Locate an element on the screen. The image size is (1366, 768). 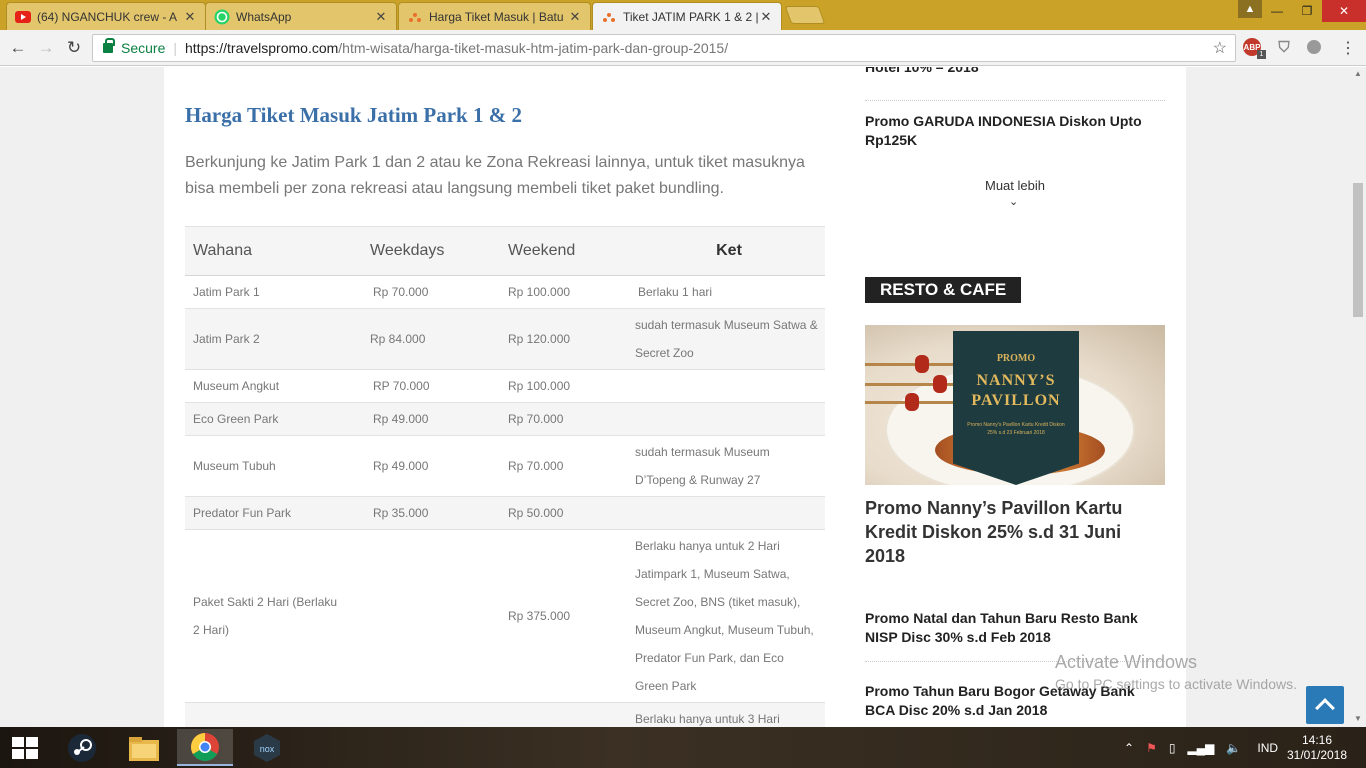
cell-wahana: Predator Fun Park is located at coordinates (273, 513).